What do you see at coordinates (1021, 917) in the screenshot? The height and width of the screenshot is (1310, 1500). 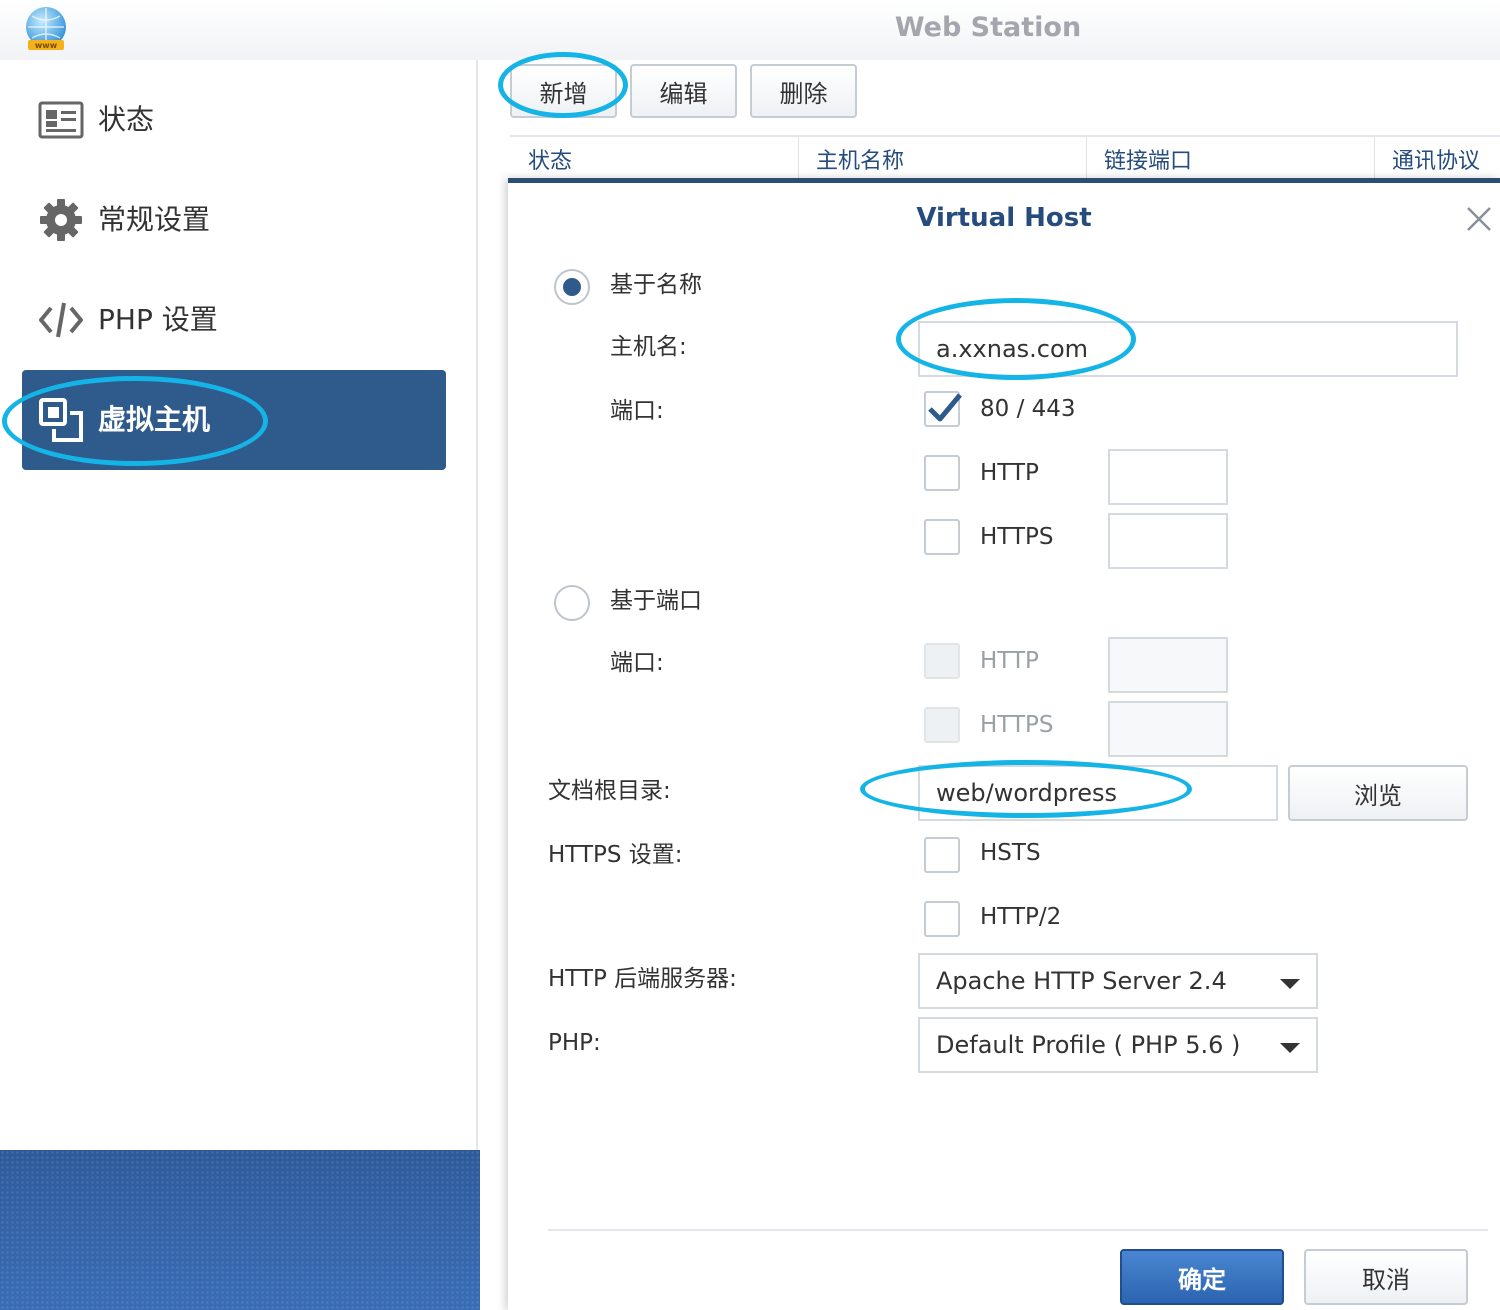 I see `http2-label: HTTP/2` at bounding box center [1021, 917].